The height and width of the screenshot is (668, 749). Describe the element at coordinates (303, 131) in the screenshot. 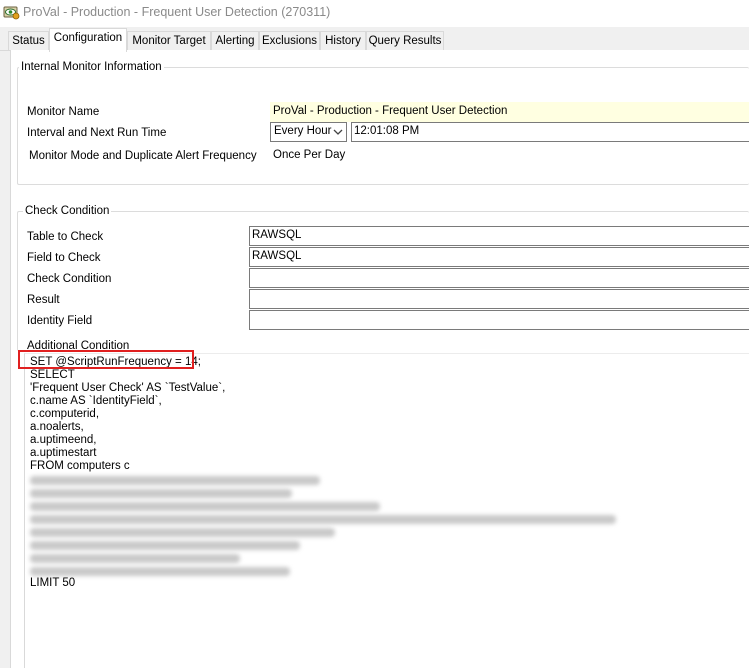

I see `interval-dropdown-value: Every Hour` at that location.